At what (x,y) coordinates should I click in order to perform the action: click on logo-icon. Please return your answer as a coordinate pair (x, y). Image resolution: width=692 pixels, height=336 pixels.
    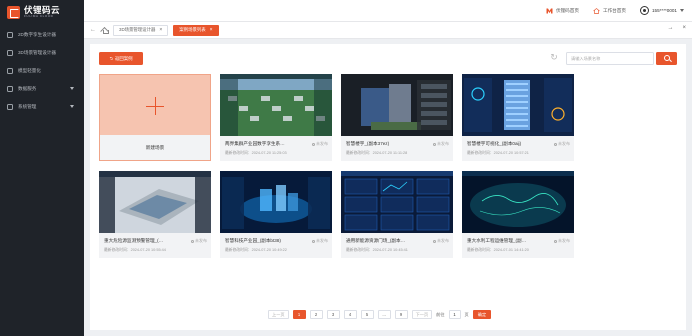
    Looking at the image, I should click on (13, 12).